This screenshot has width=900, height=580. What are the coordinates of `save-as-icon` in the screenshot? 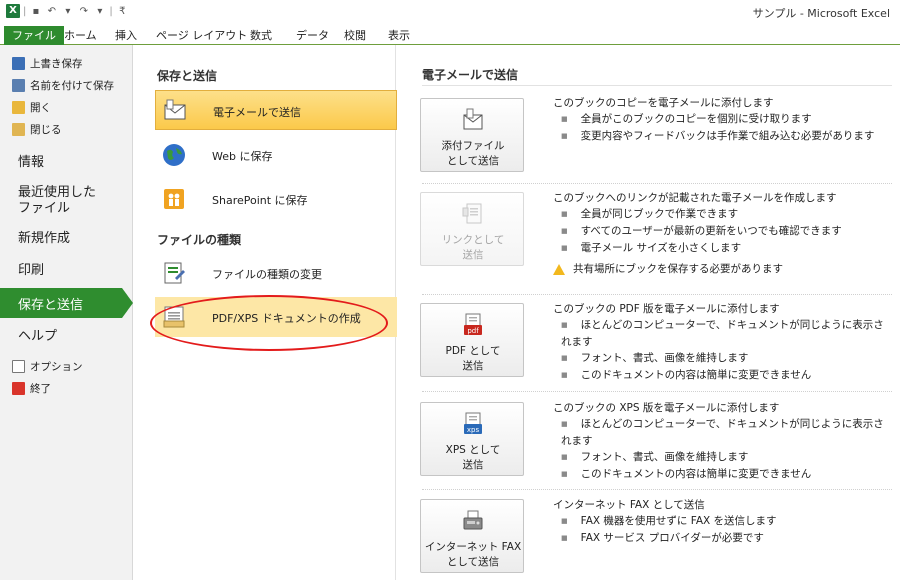 It's located at (18, 85).